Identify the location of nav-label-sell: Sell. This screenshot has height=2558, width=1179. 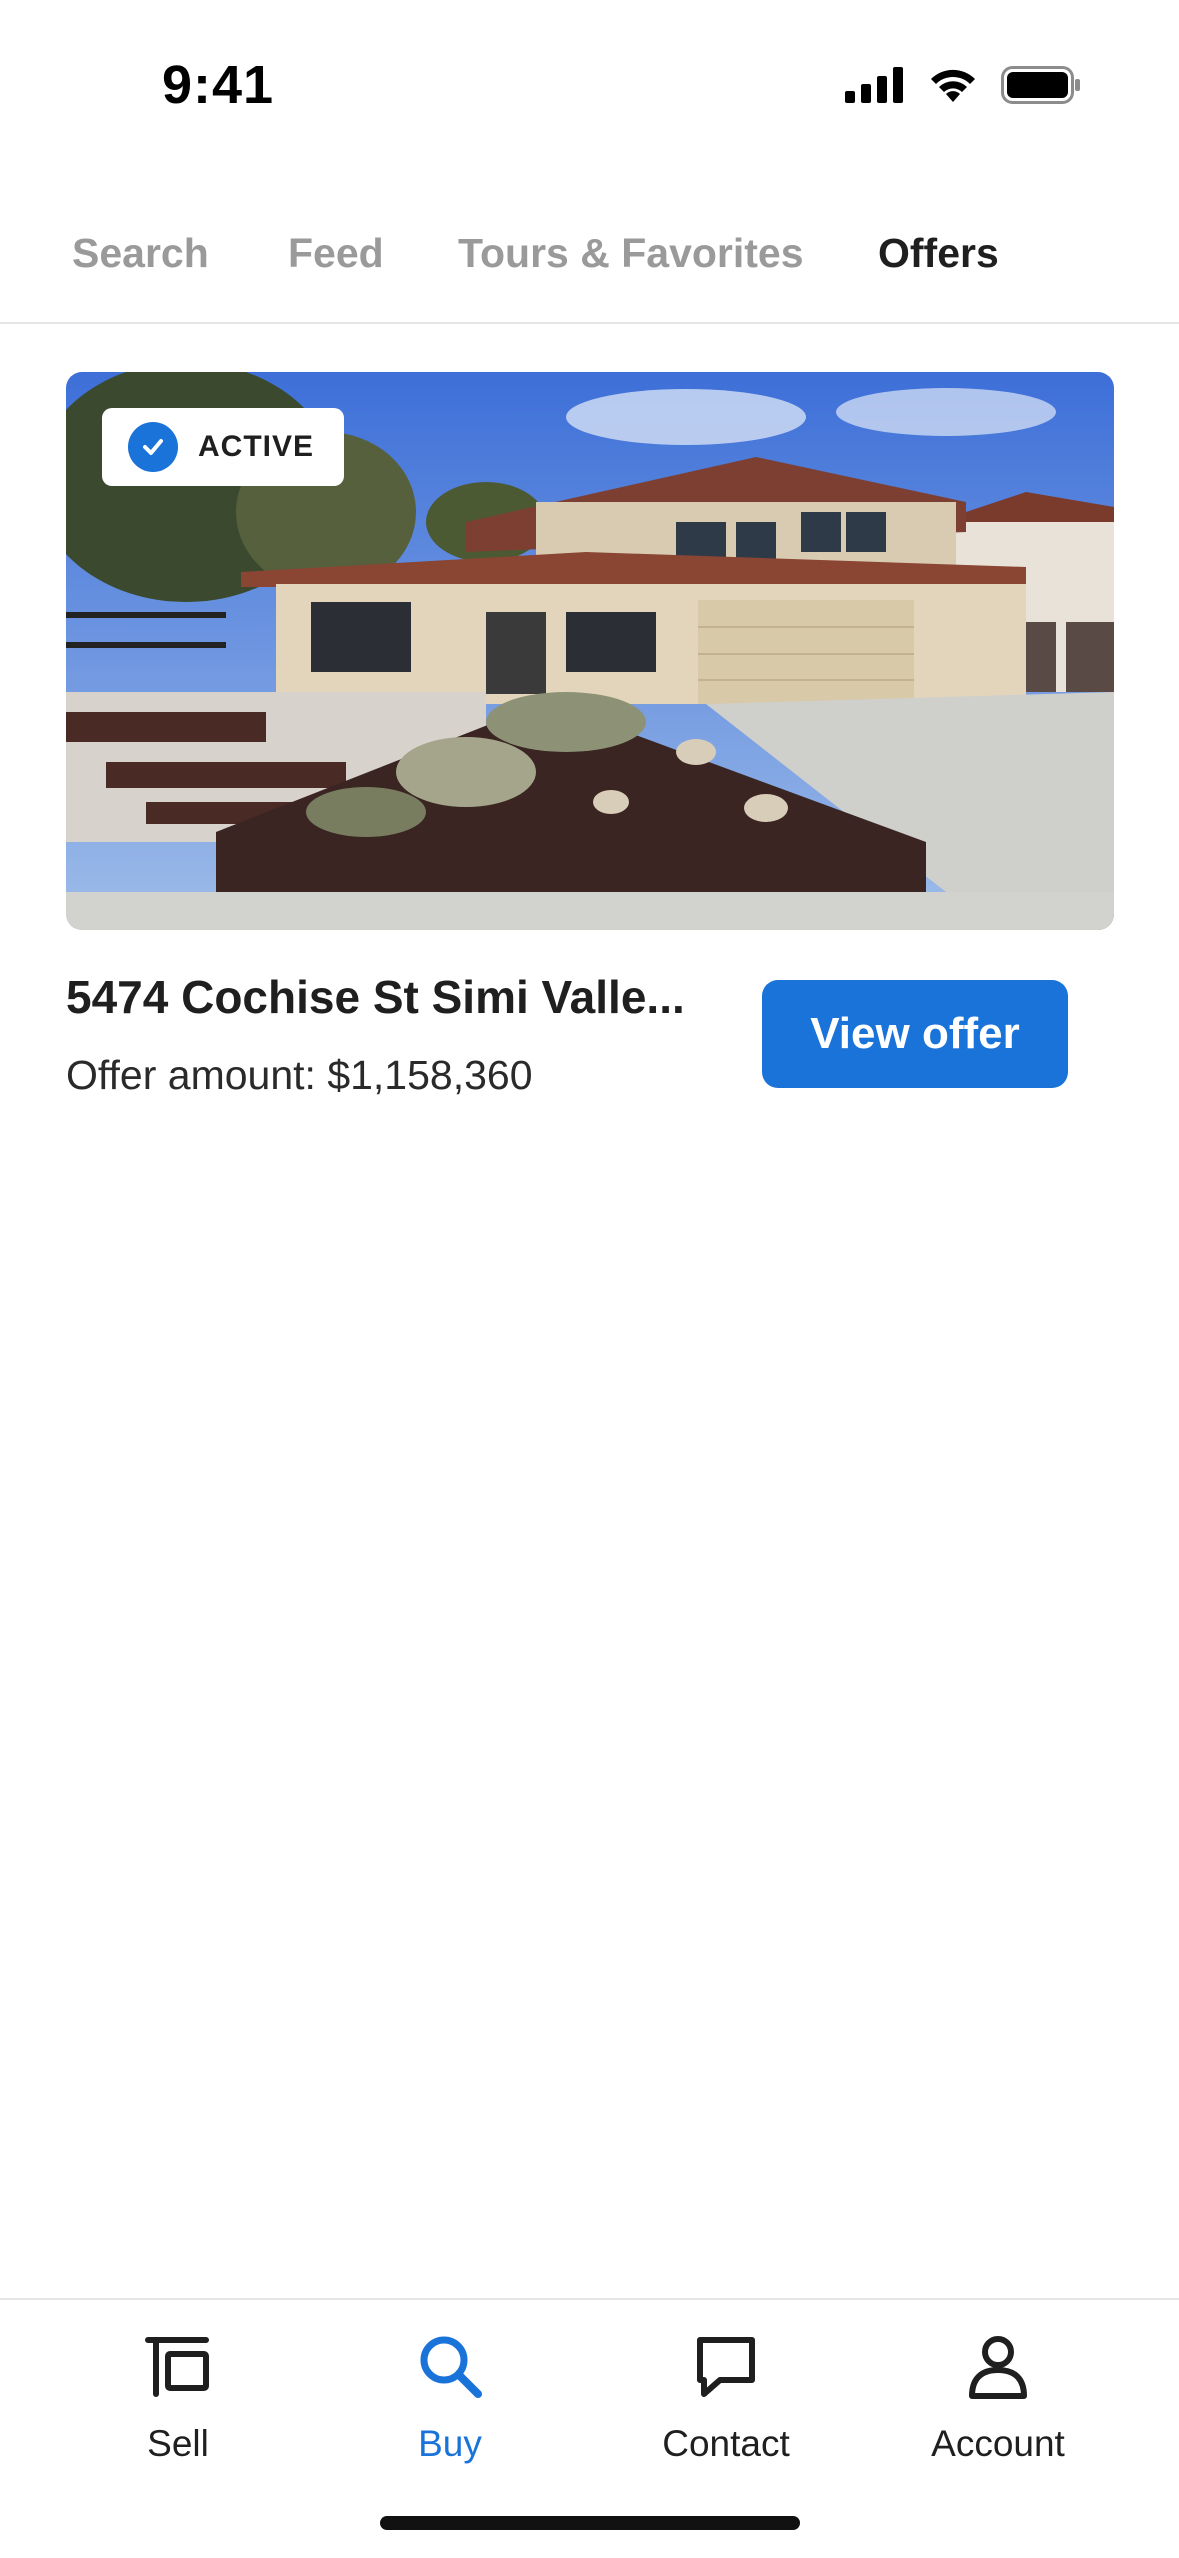
(178, 2443).